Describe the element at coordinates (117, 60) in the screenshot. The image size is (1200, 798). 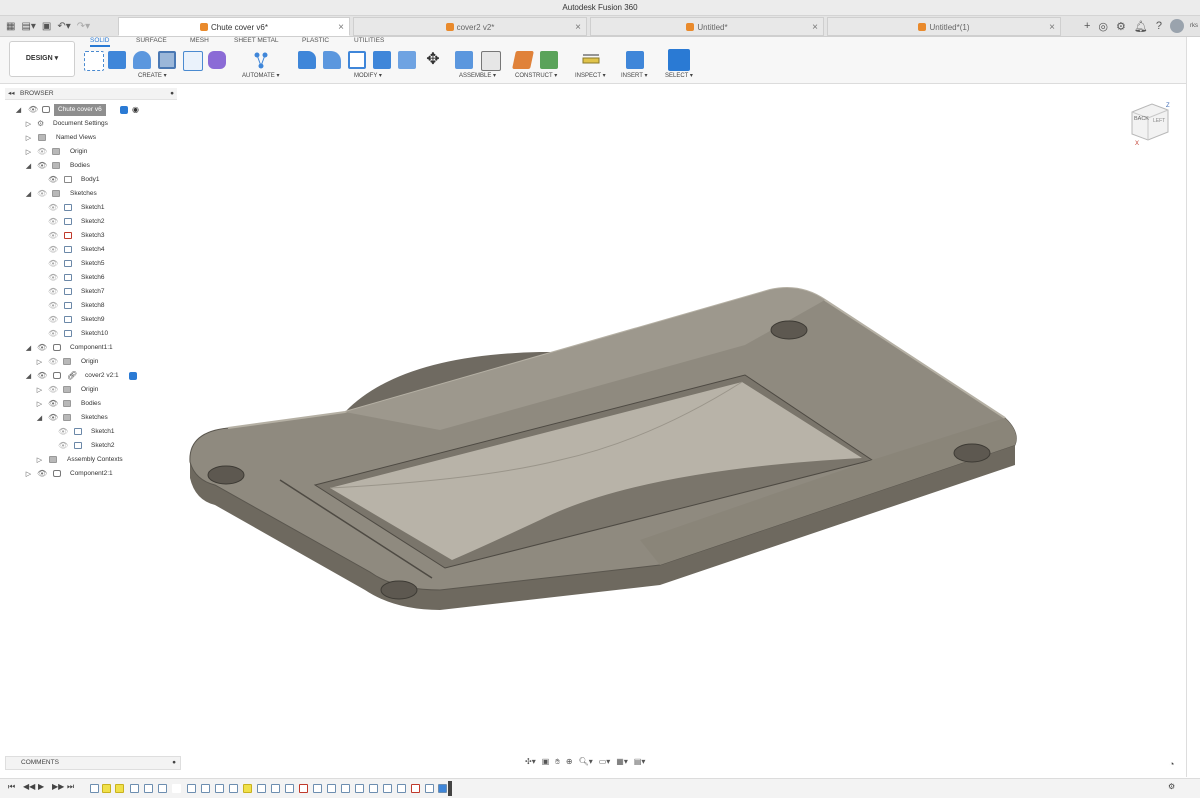
I see `extrude-icon` at that location.